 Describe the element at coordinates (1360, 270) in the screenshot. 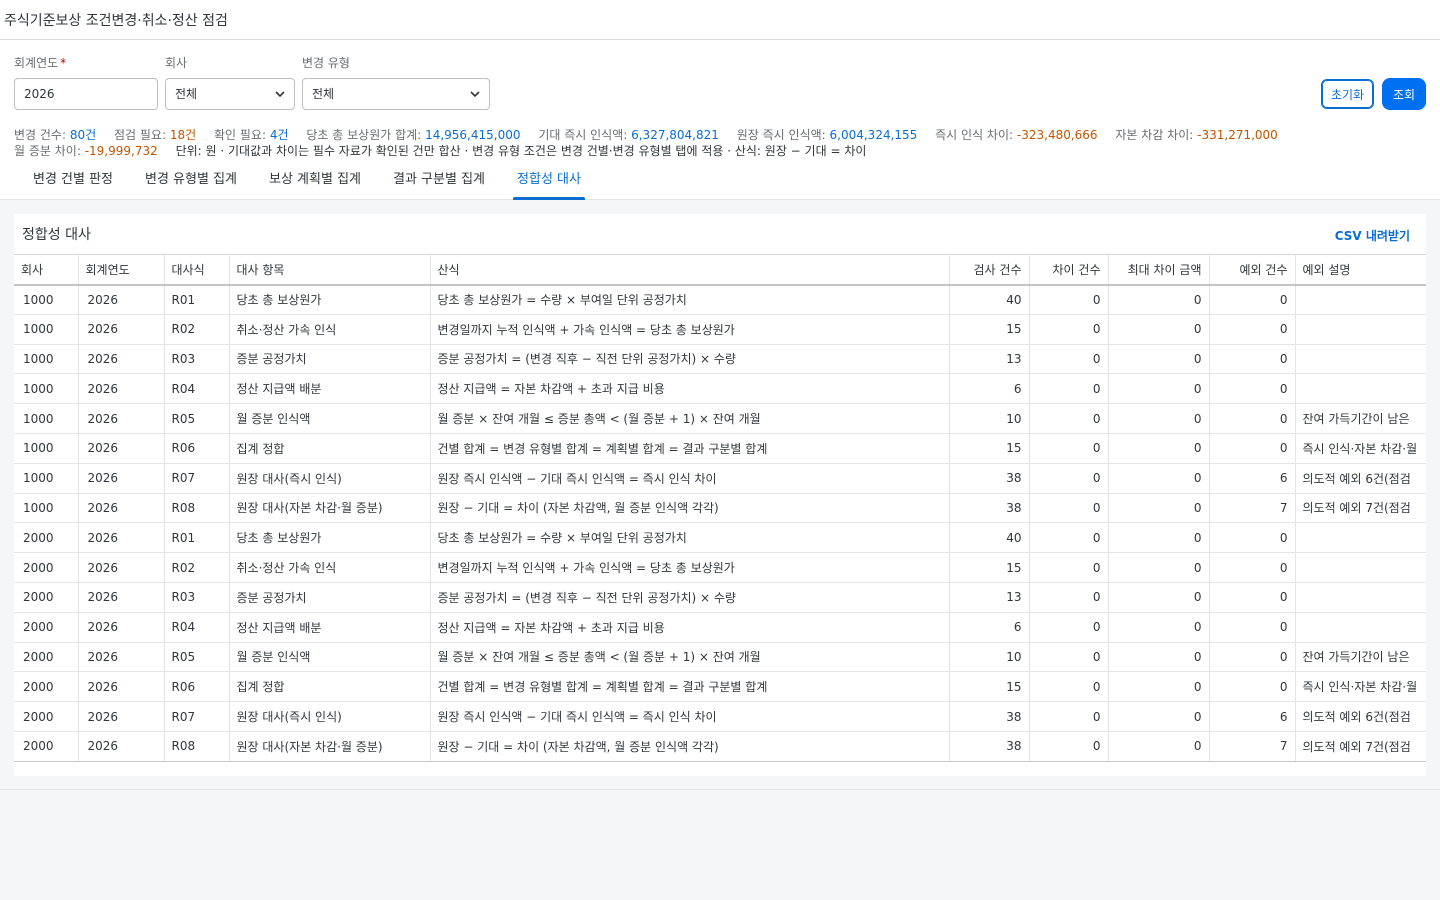

I see `col-header-exception-desc: 예외 설명` at that location.